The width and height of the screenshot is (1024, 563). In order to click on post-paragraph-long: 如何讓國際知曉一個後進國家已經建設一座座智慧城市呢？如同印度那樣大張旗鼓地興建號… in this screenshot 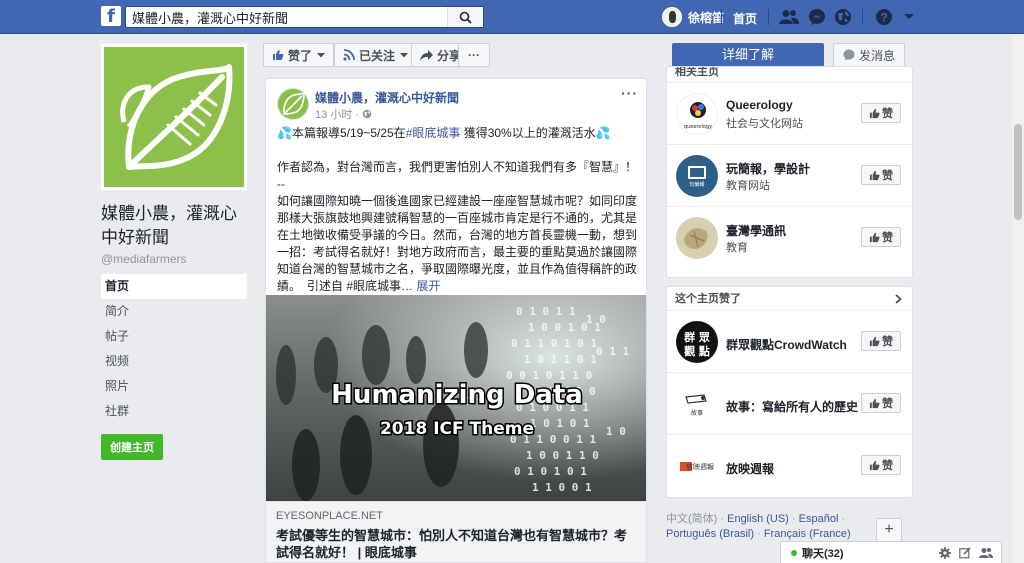, I will do `click(459, 244)`.